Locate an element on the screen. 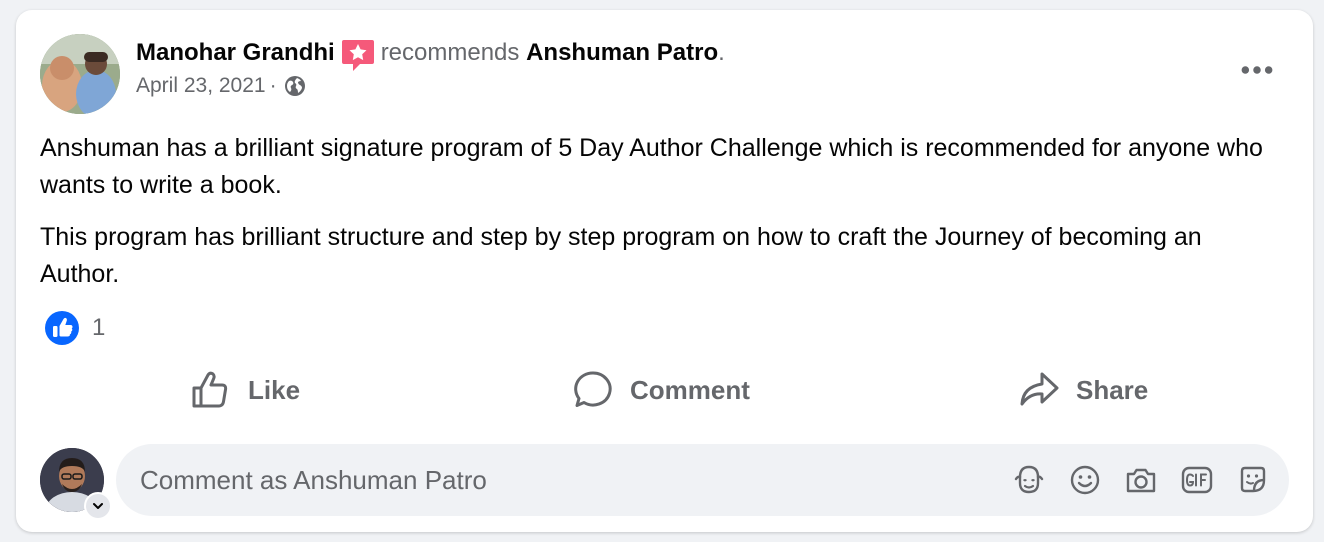 This screenshot has width=1324, height=542. globe-icon is located at coordinates (295, 86).